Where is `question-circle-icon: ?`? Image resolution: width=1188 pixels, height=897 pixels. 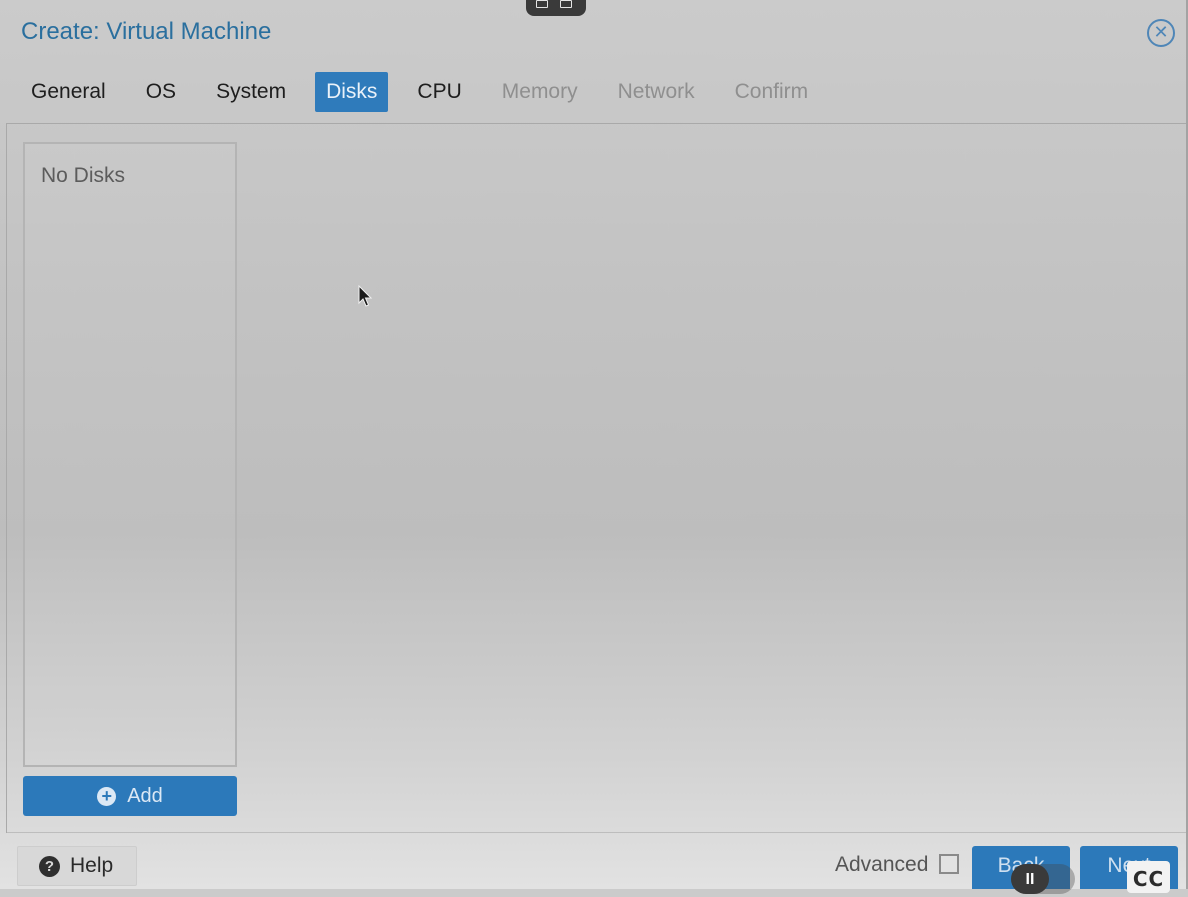 question-circle-icon: ? is located at coordinates (49, 866).